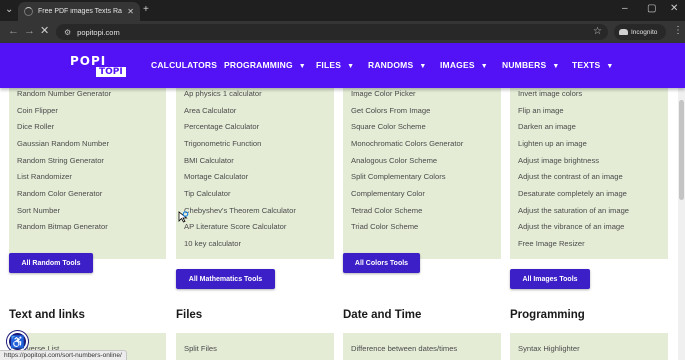 This screenshot has width=685, height=360. Describe the element at coordinates (37, 110) in the screenshot. I see `list-item: Coin Flipper` at that location.